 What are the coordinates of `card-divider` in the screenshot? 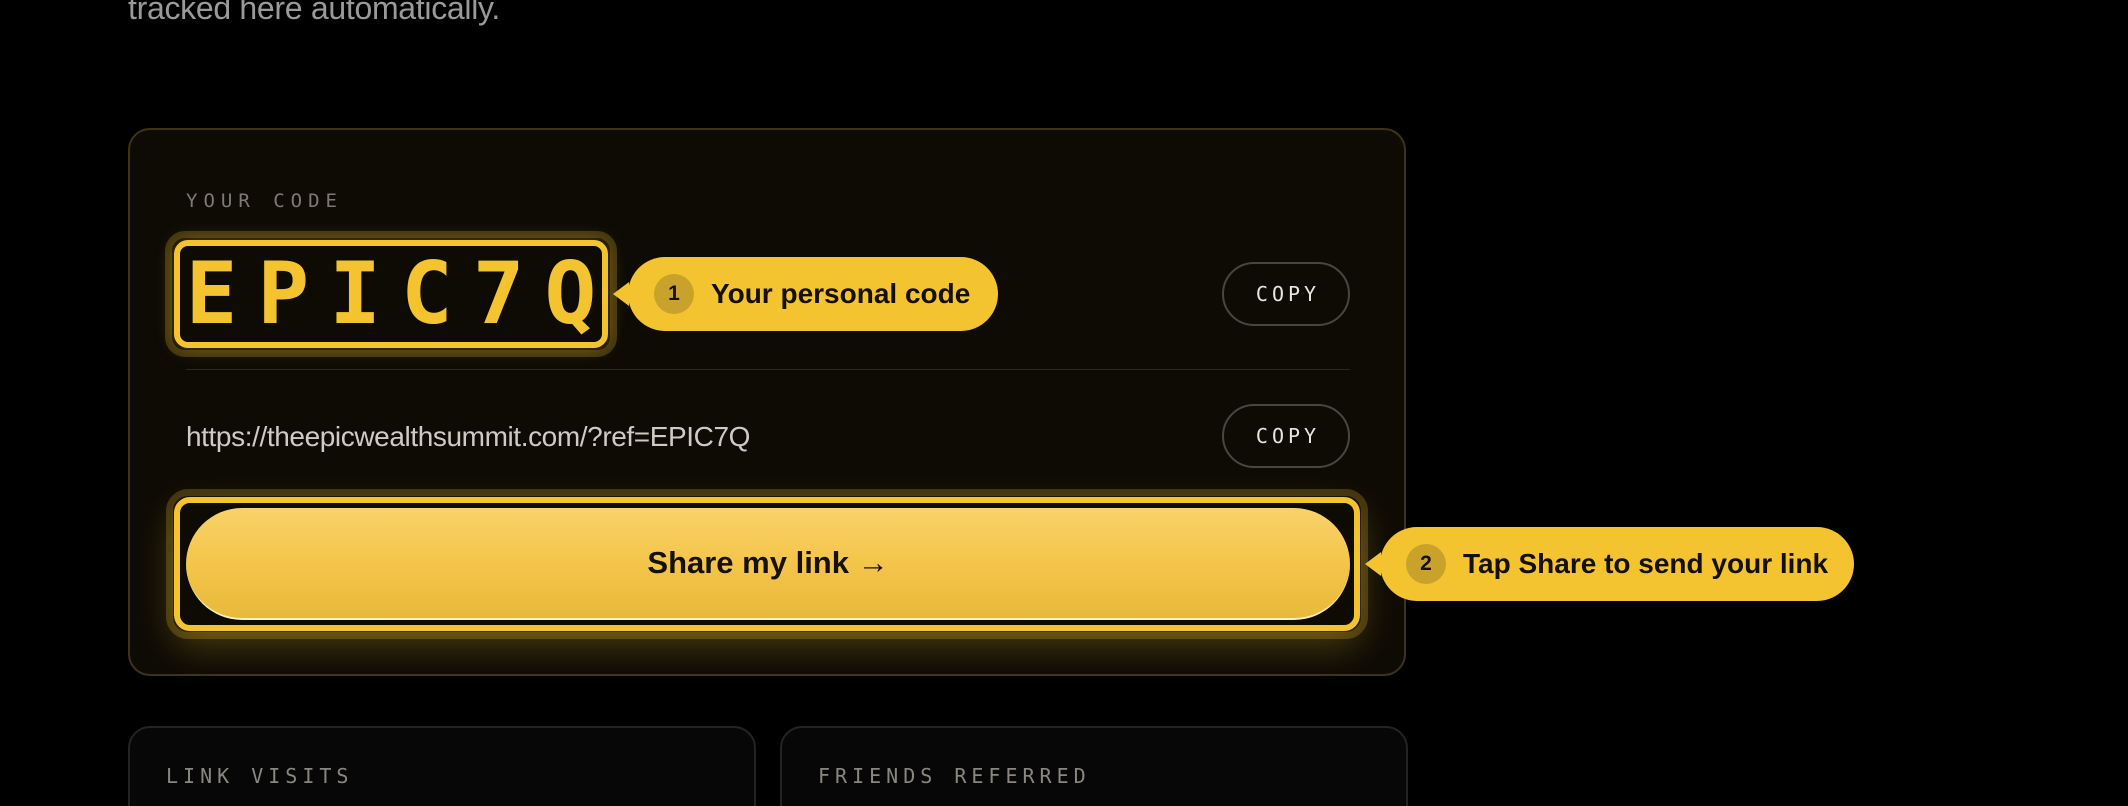 It's located at (768, 369).